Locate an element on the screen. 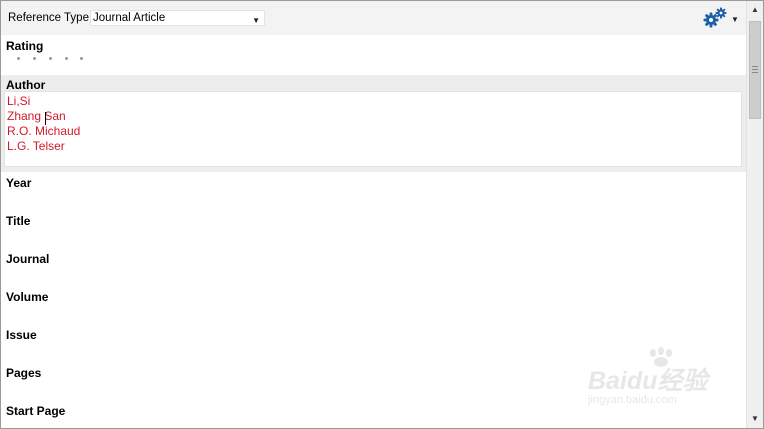  reference-type-dropdown: Journal Article ▼ is located at coordinates (177, 18).